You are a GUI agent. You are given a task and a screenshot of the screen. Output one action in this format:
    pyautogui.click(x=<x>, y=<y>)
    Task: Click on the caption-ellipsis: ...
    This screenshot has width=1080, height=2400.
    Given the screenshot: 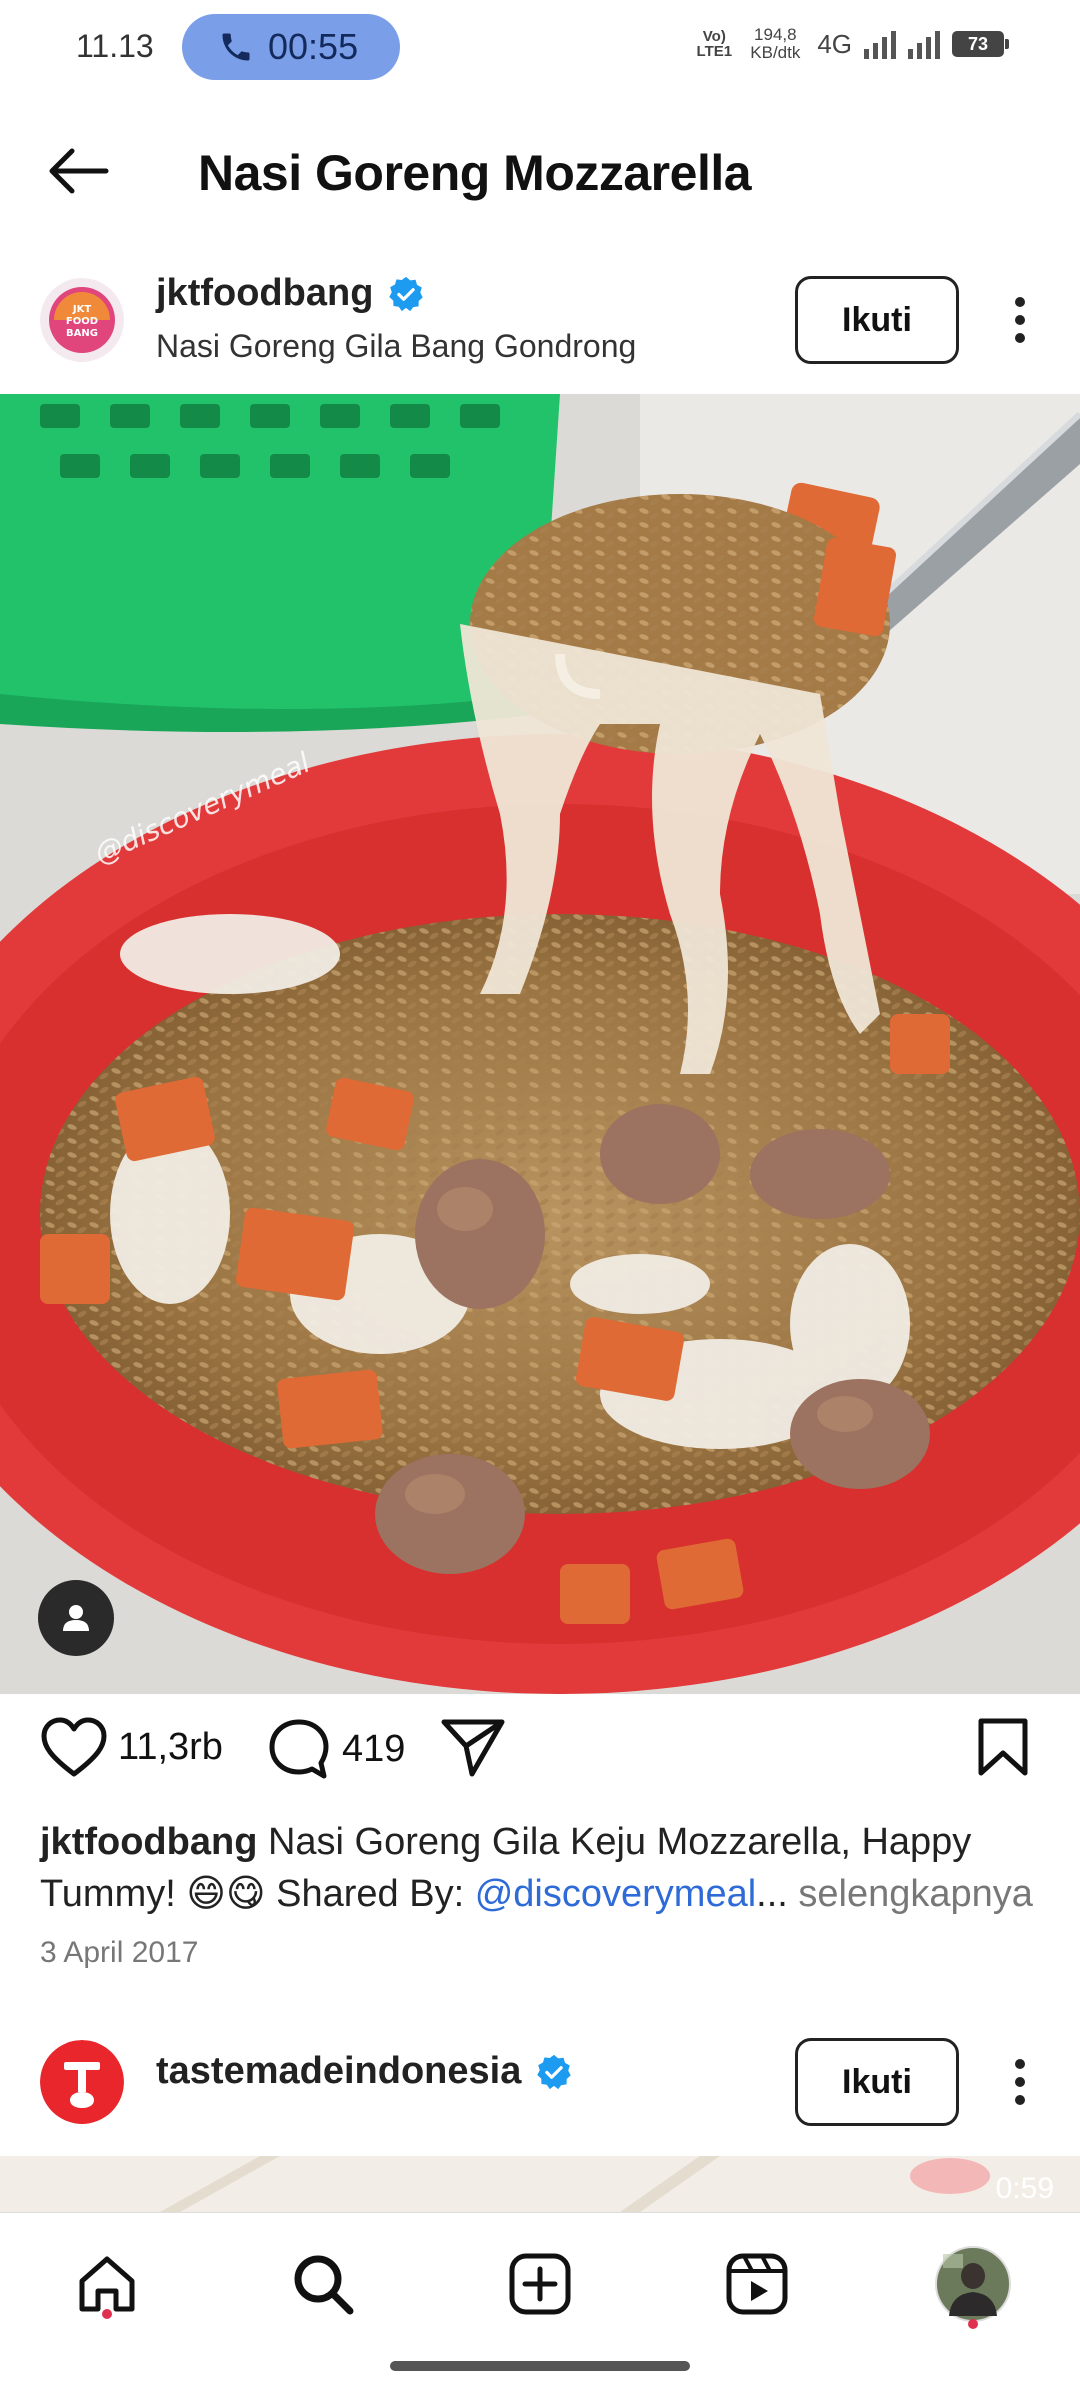 What is the action you would take?
    pyautogui.click(x=772, y=1894)
    